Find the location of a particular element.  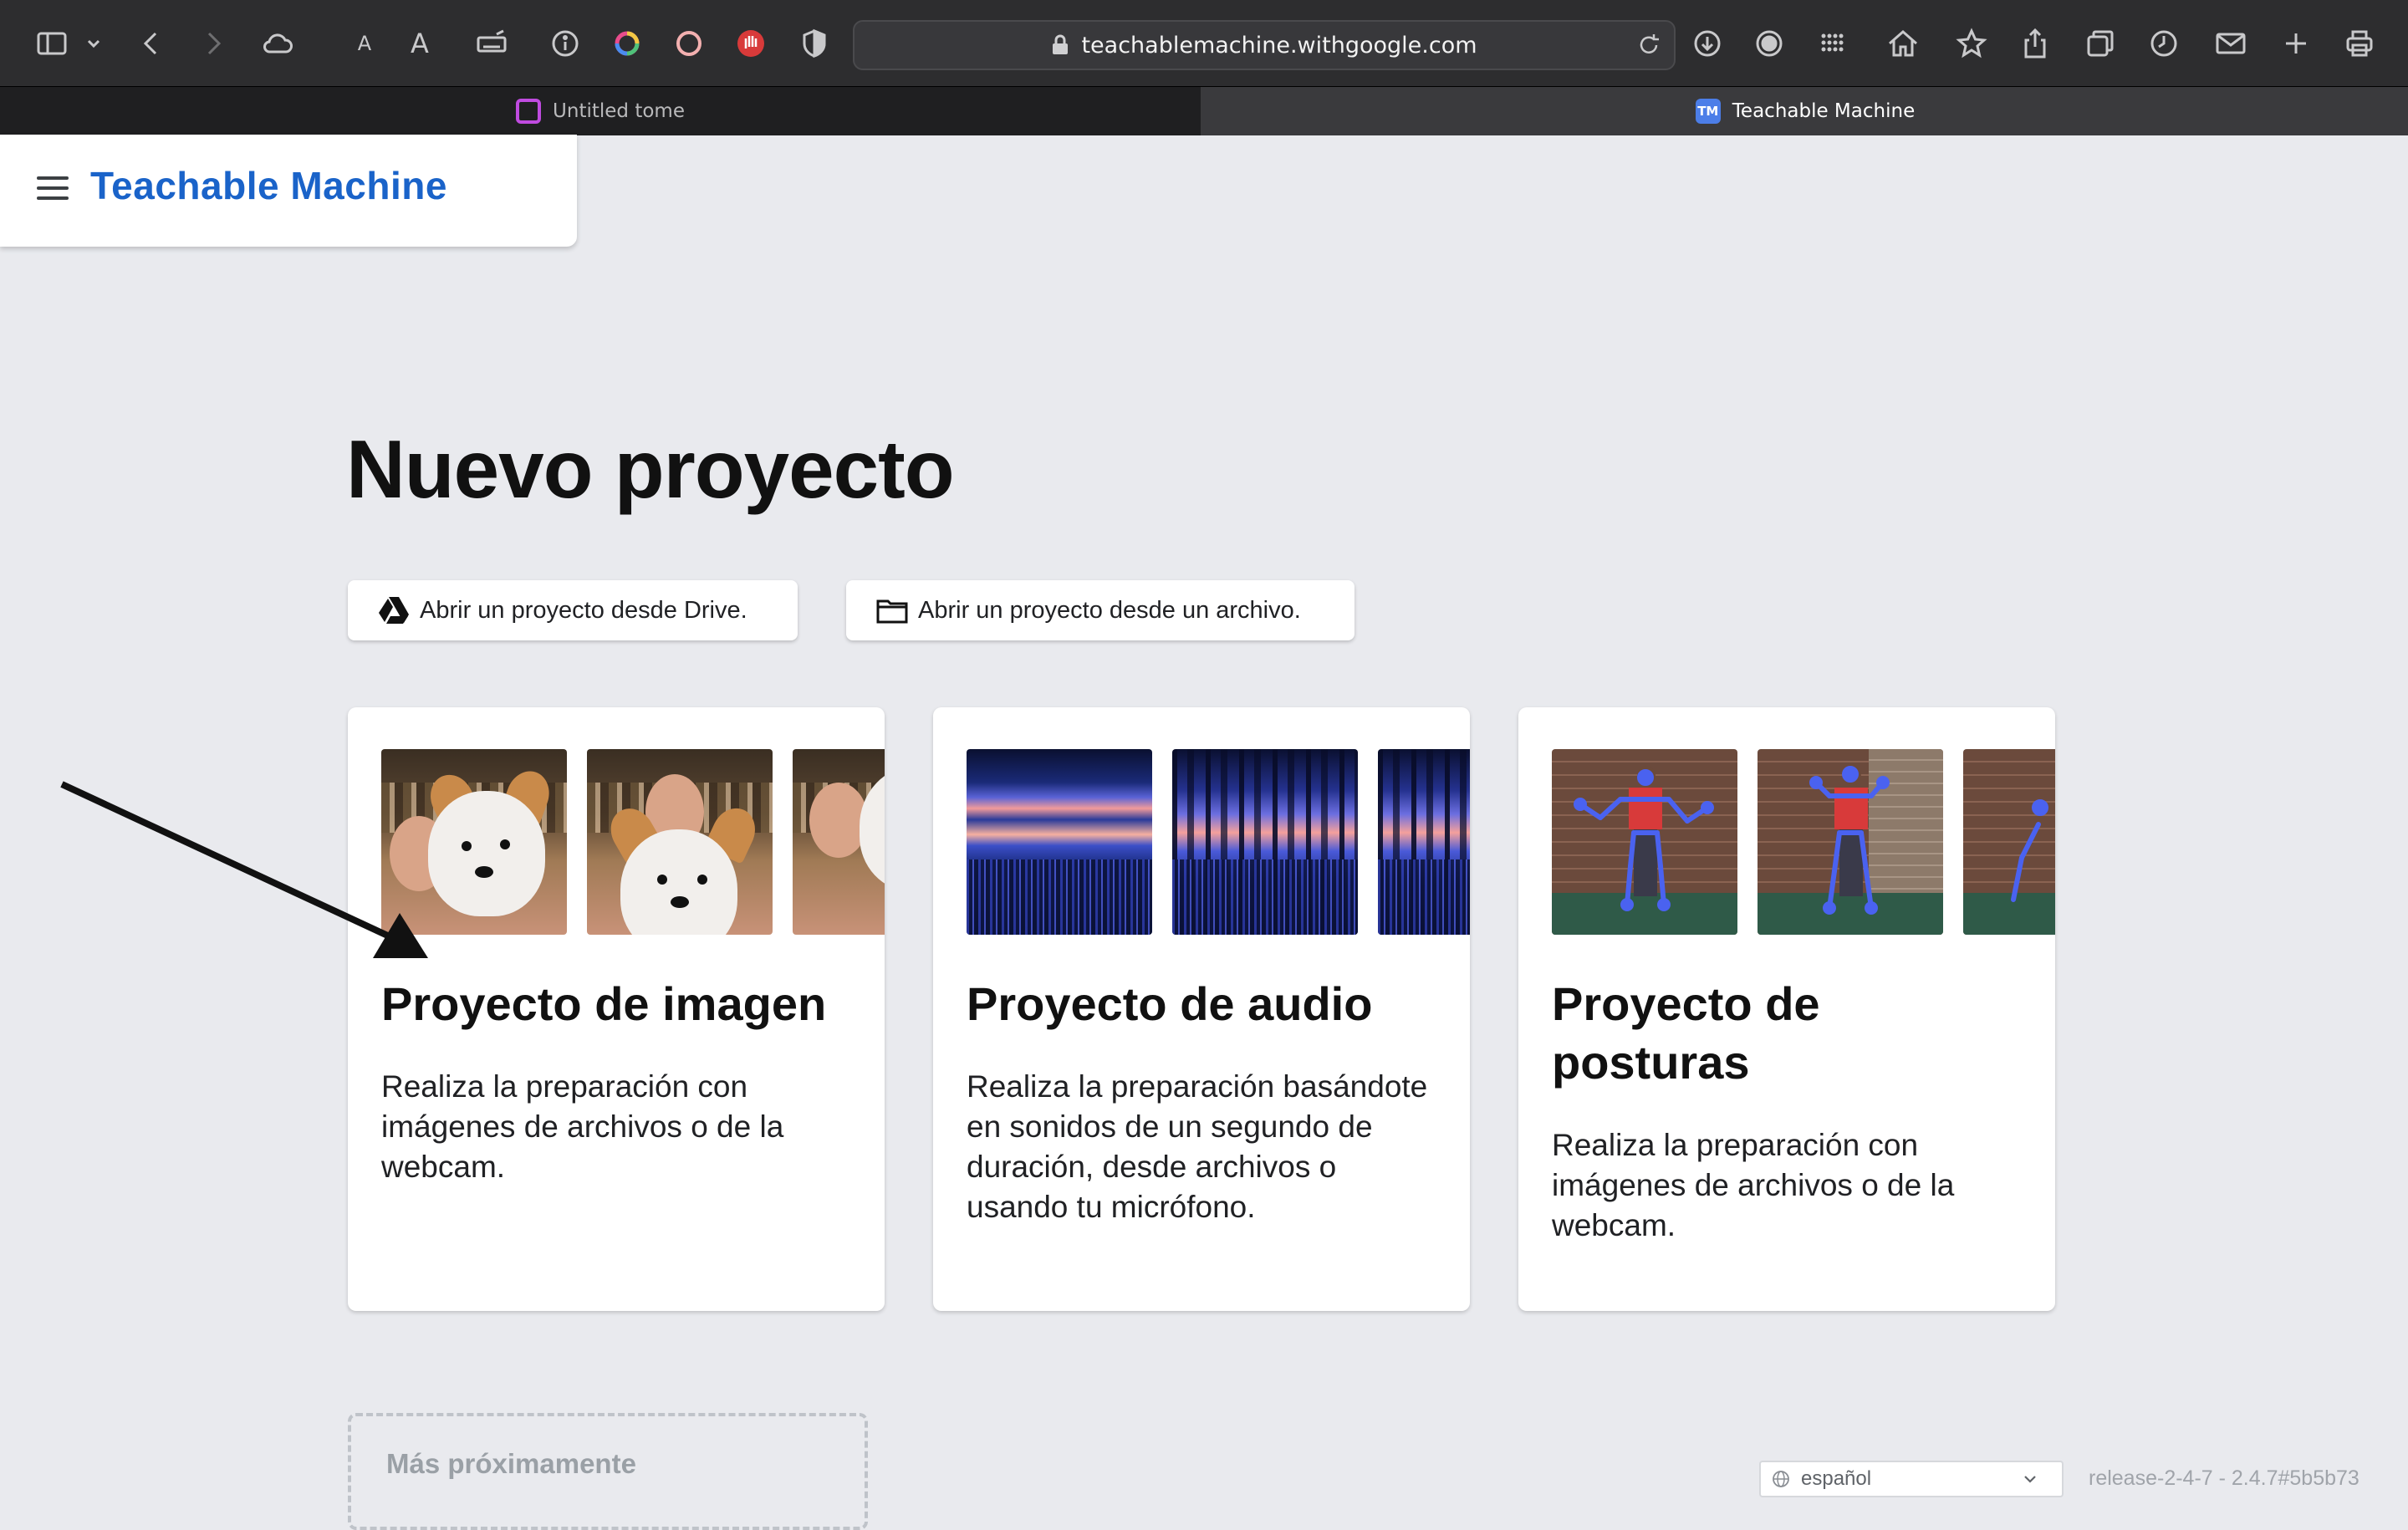

pose-thumbnails is located at coordinates (1804, 842).